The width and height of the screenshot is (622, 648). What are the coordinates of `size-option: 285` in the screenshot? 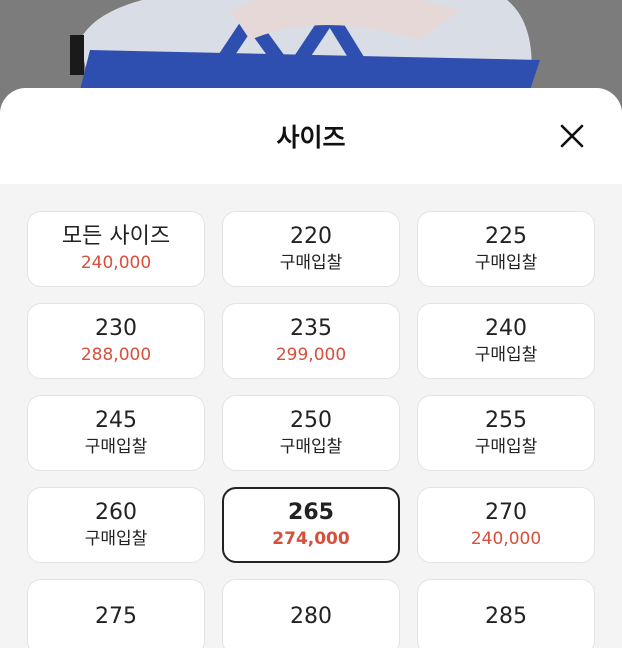 It's located at (506, 613).